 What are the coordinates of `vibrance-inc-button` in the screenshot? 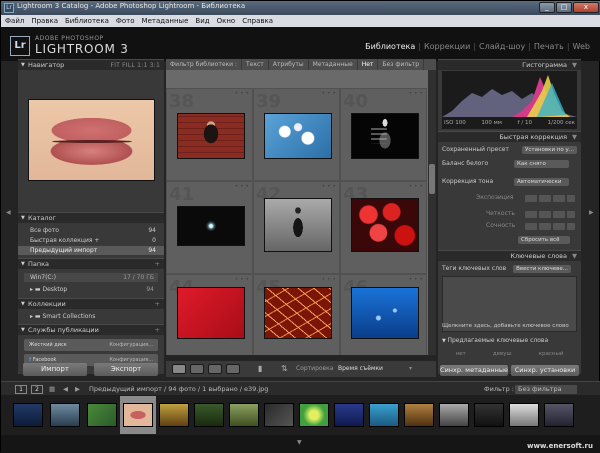 It's located at (571, 226).